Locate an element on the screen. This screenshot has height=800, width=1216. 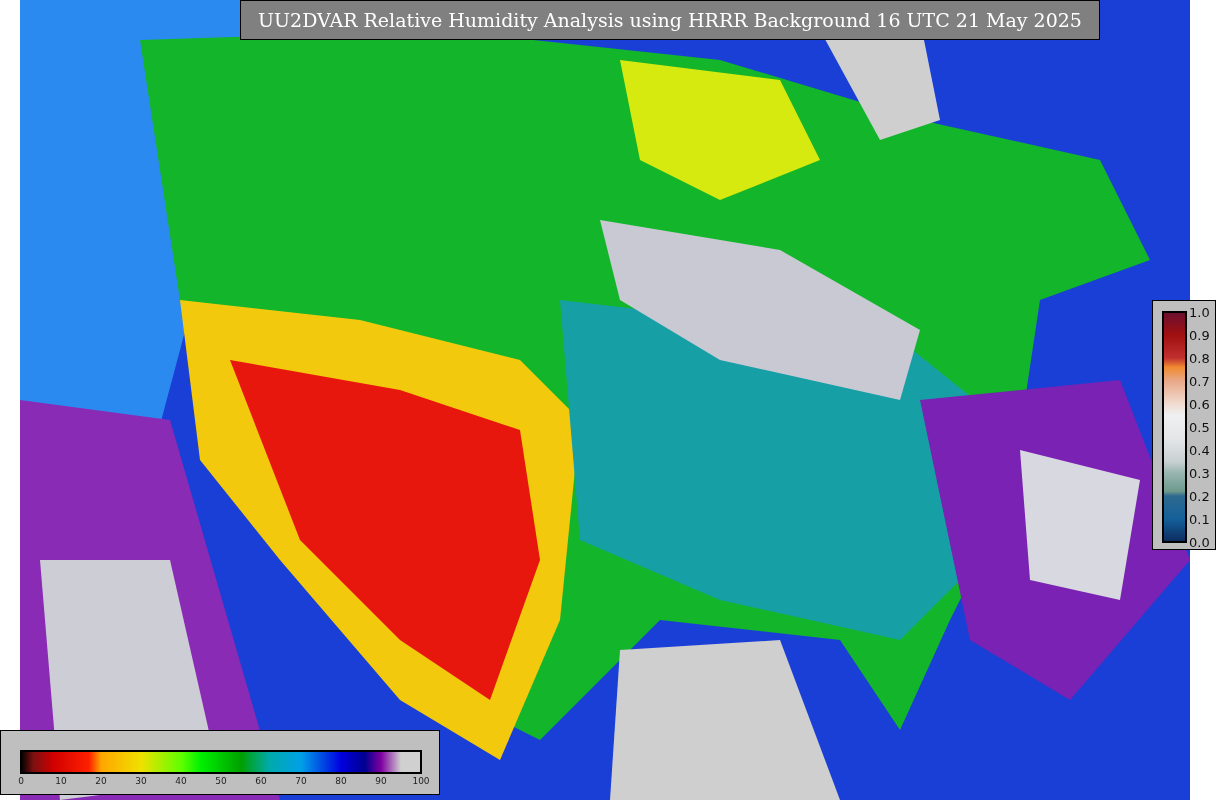
tick-label: 80 is located at coordinates (341, 781).